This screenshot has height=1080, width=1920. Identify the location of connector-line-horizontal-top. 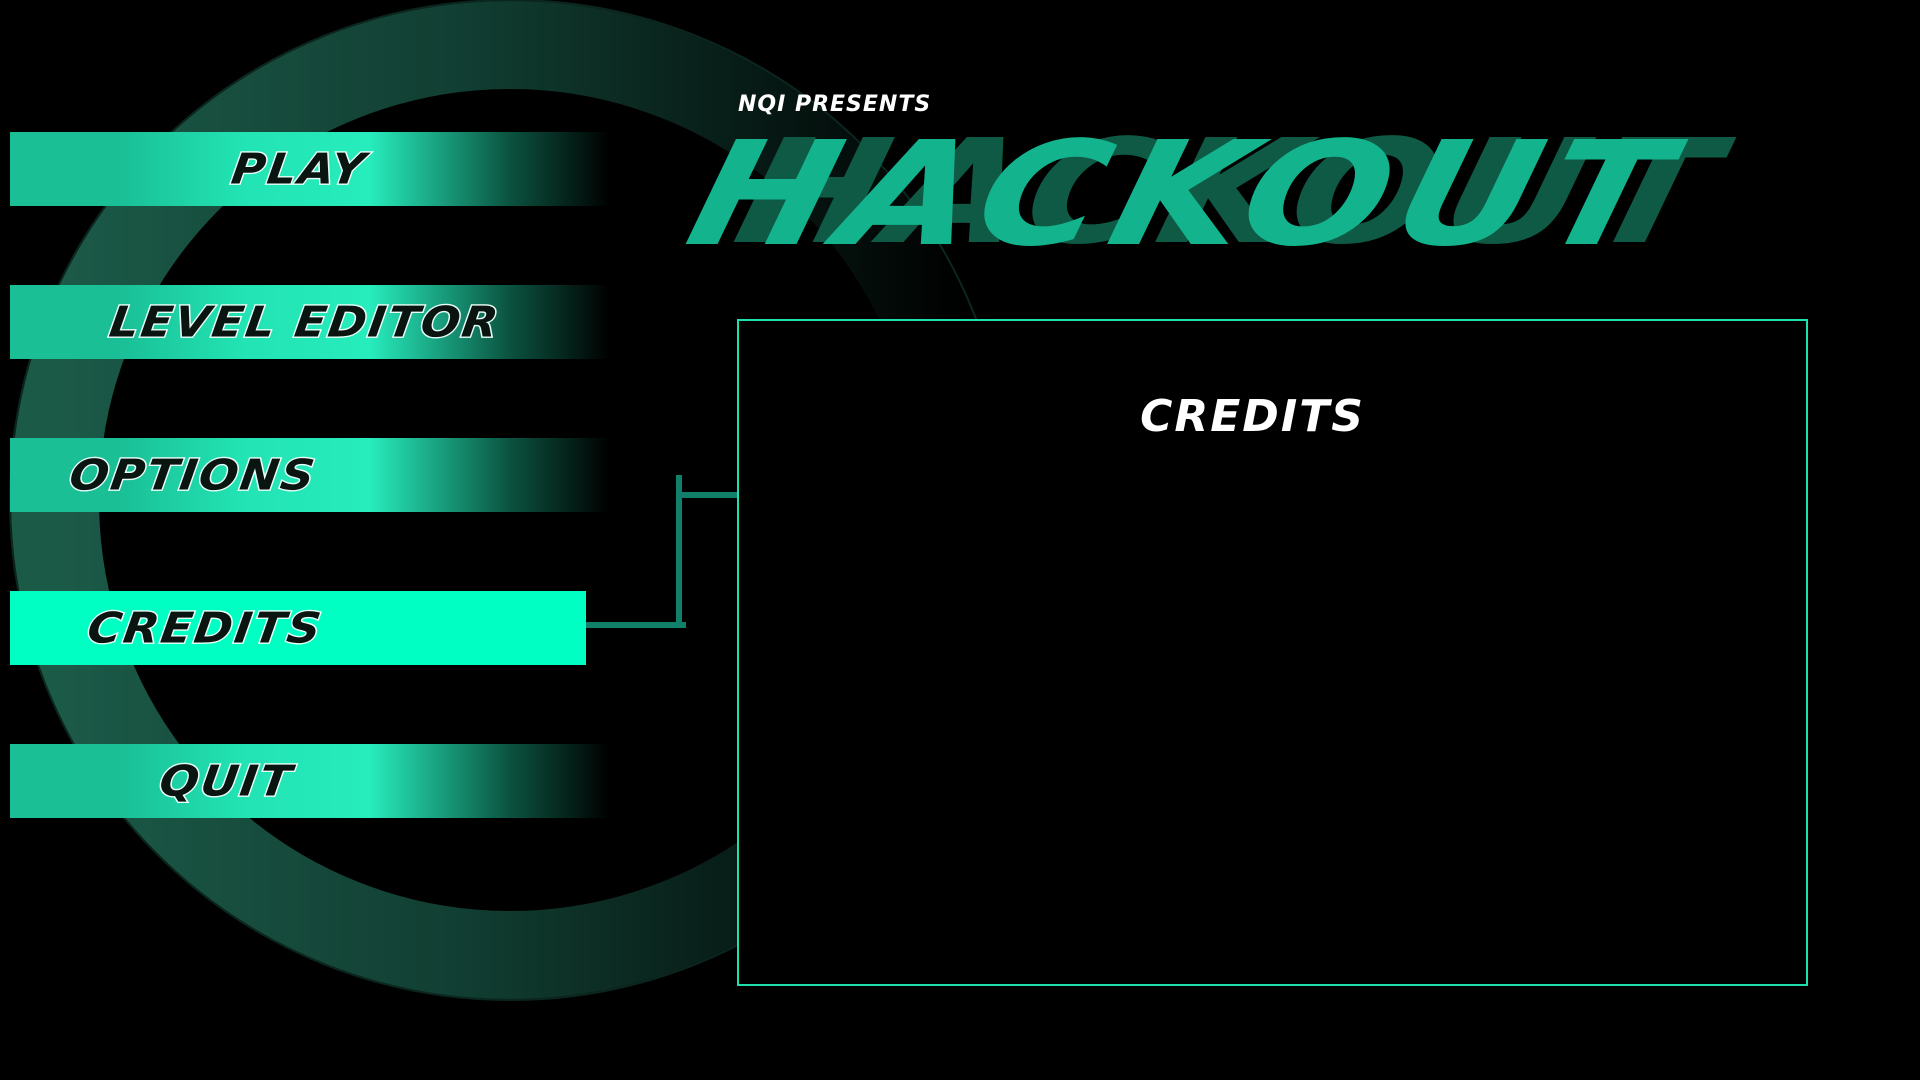
(707, 495).